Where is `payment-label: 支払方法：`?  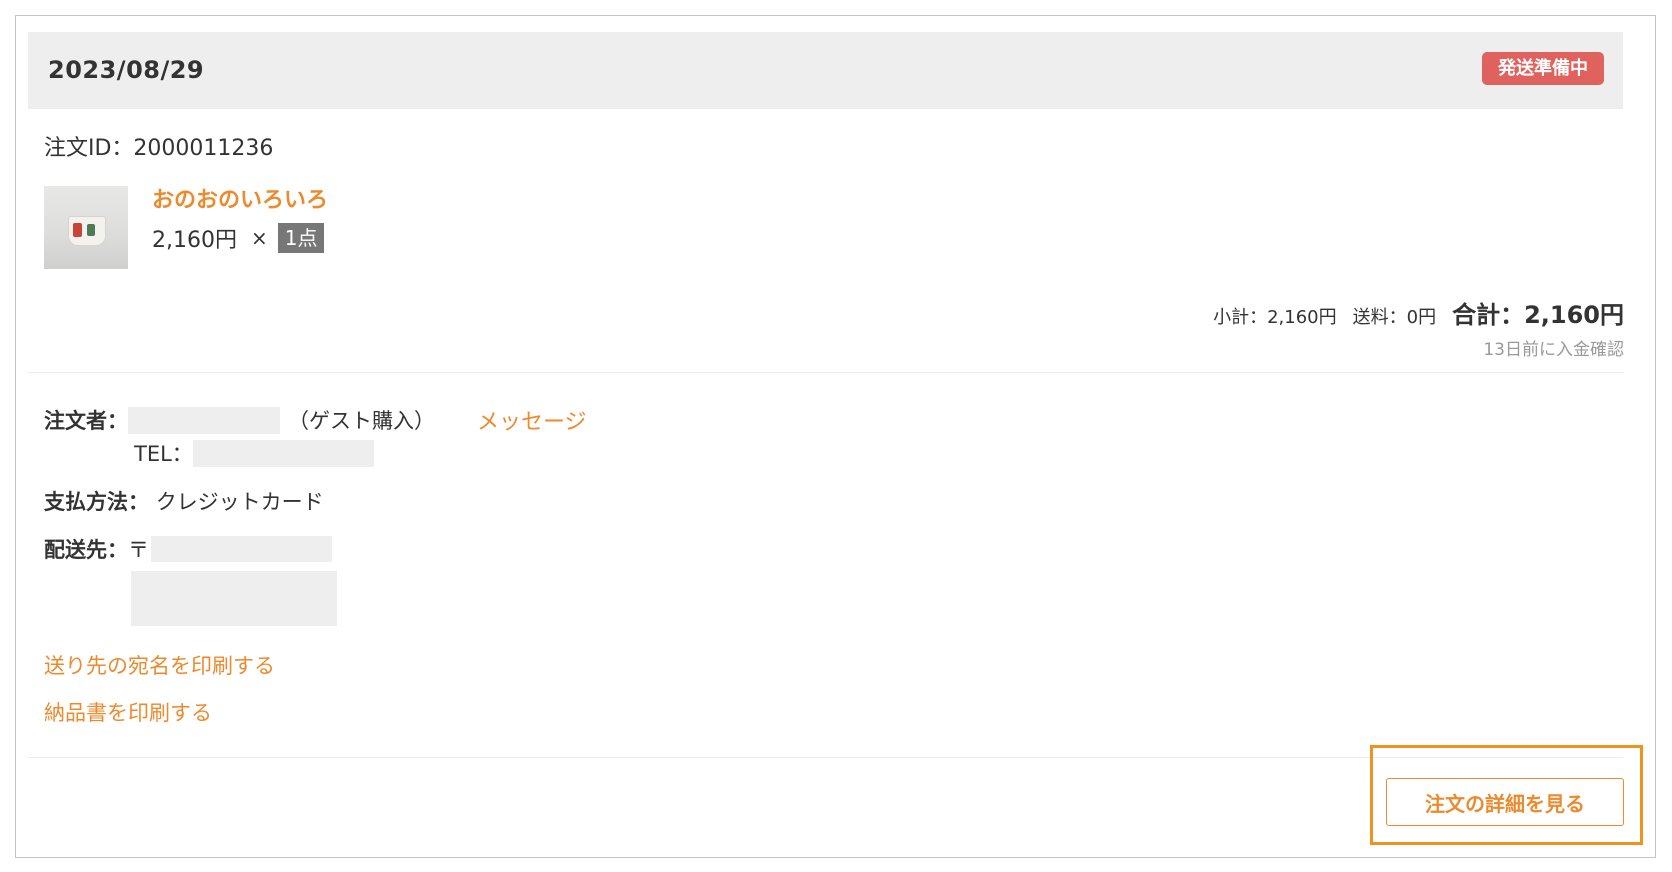
payment-label: 支払方法： is located at coordinates (96, 502).